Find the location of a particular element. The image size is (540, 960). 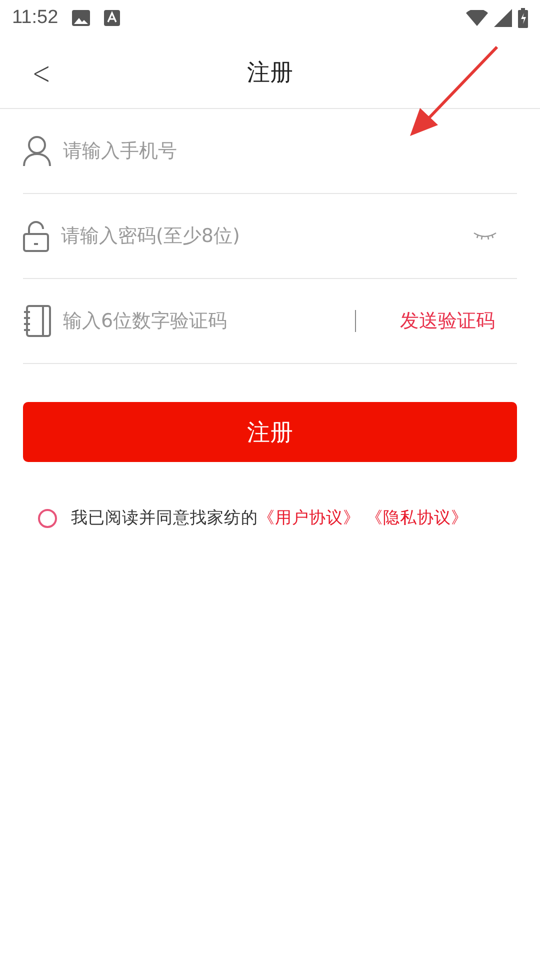

image-icon is located at coordinates (81, 18).